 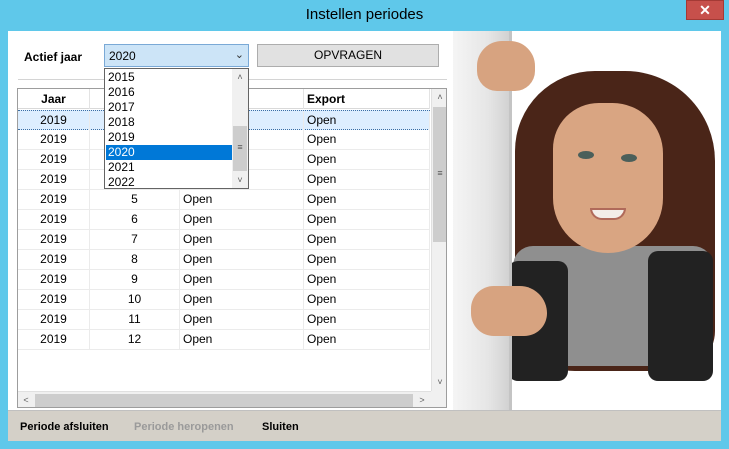 What do you see at coordinates (135, 280) in the screenshot?
I see `cell-period: 9` at bounding box center [135, 280].